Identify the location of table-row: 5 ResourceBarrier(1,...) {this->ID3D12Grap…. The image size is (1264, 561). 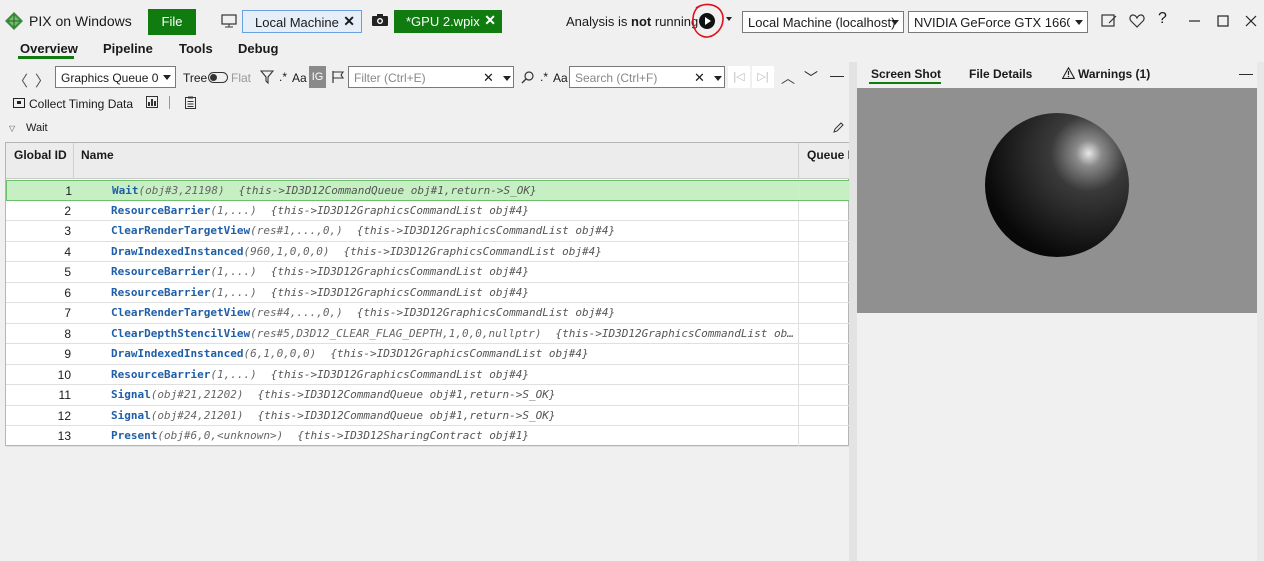
(428, 272).